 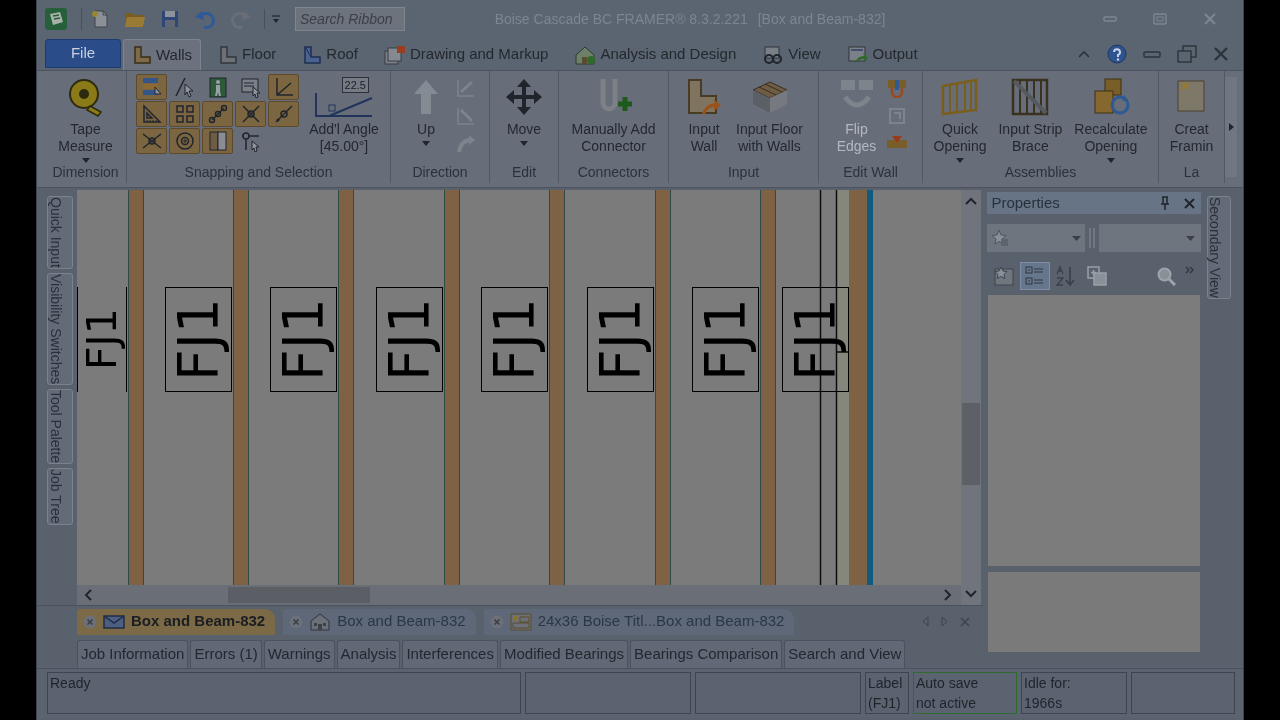 I want to click on glasses-icon, so click(x=773, y=54).